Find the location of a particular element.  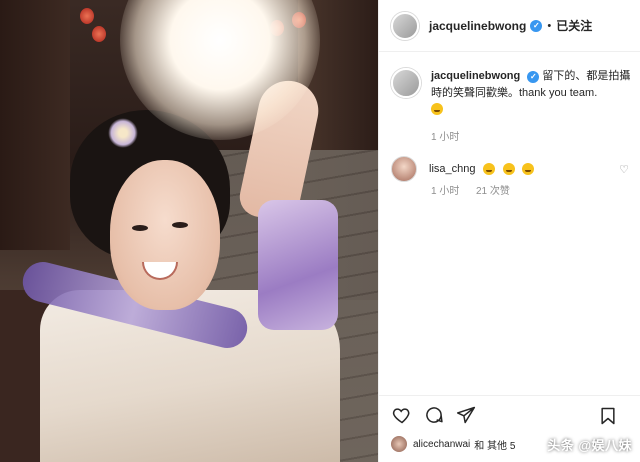

comment-emojis is located at coordinates (510, 169).